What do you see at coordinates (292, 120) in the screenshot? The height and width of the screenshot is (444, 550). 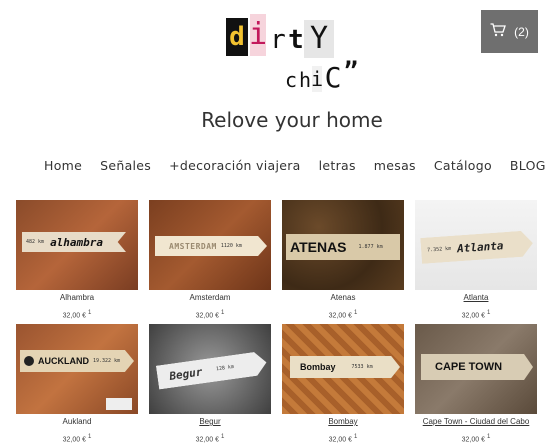 I see `tagline: Relove your home` at bounding box center [292, 120].